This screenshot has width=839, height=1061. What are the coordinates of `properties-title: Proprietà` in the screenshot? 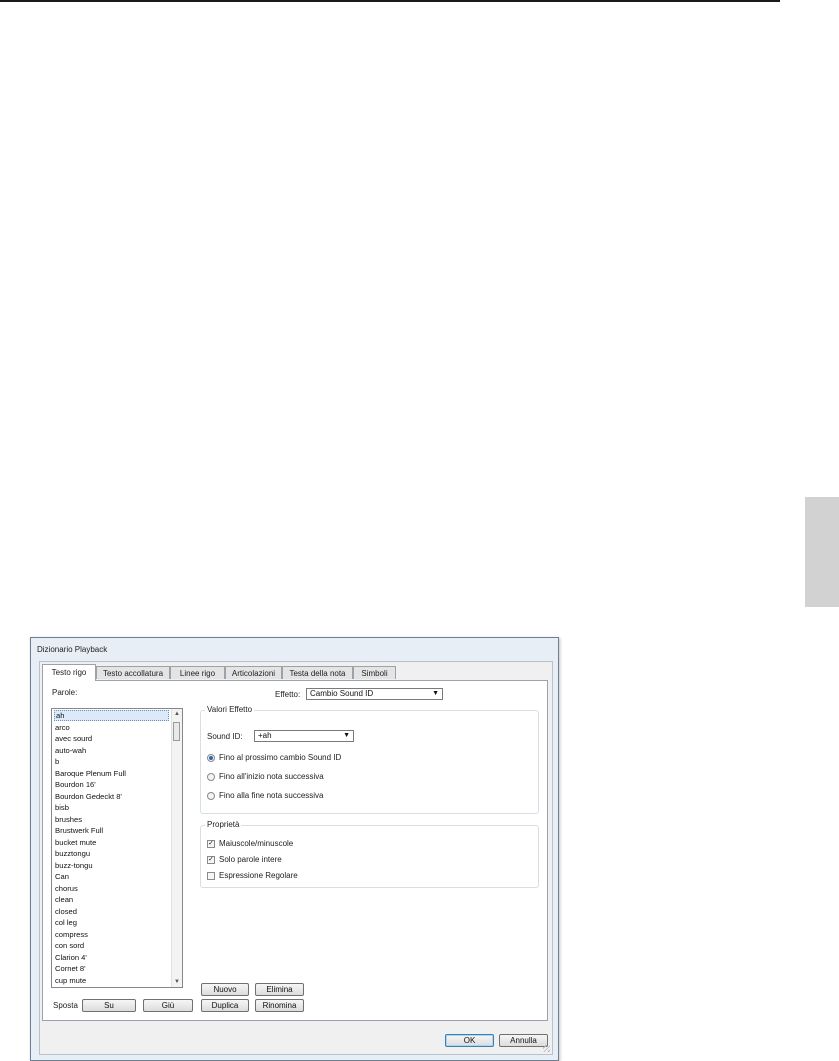 It's located at (223, 824).